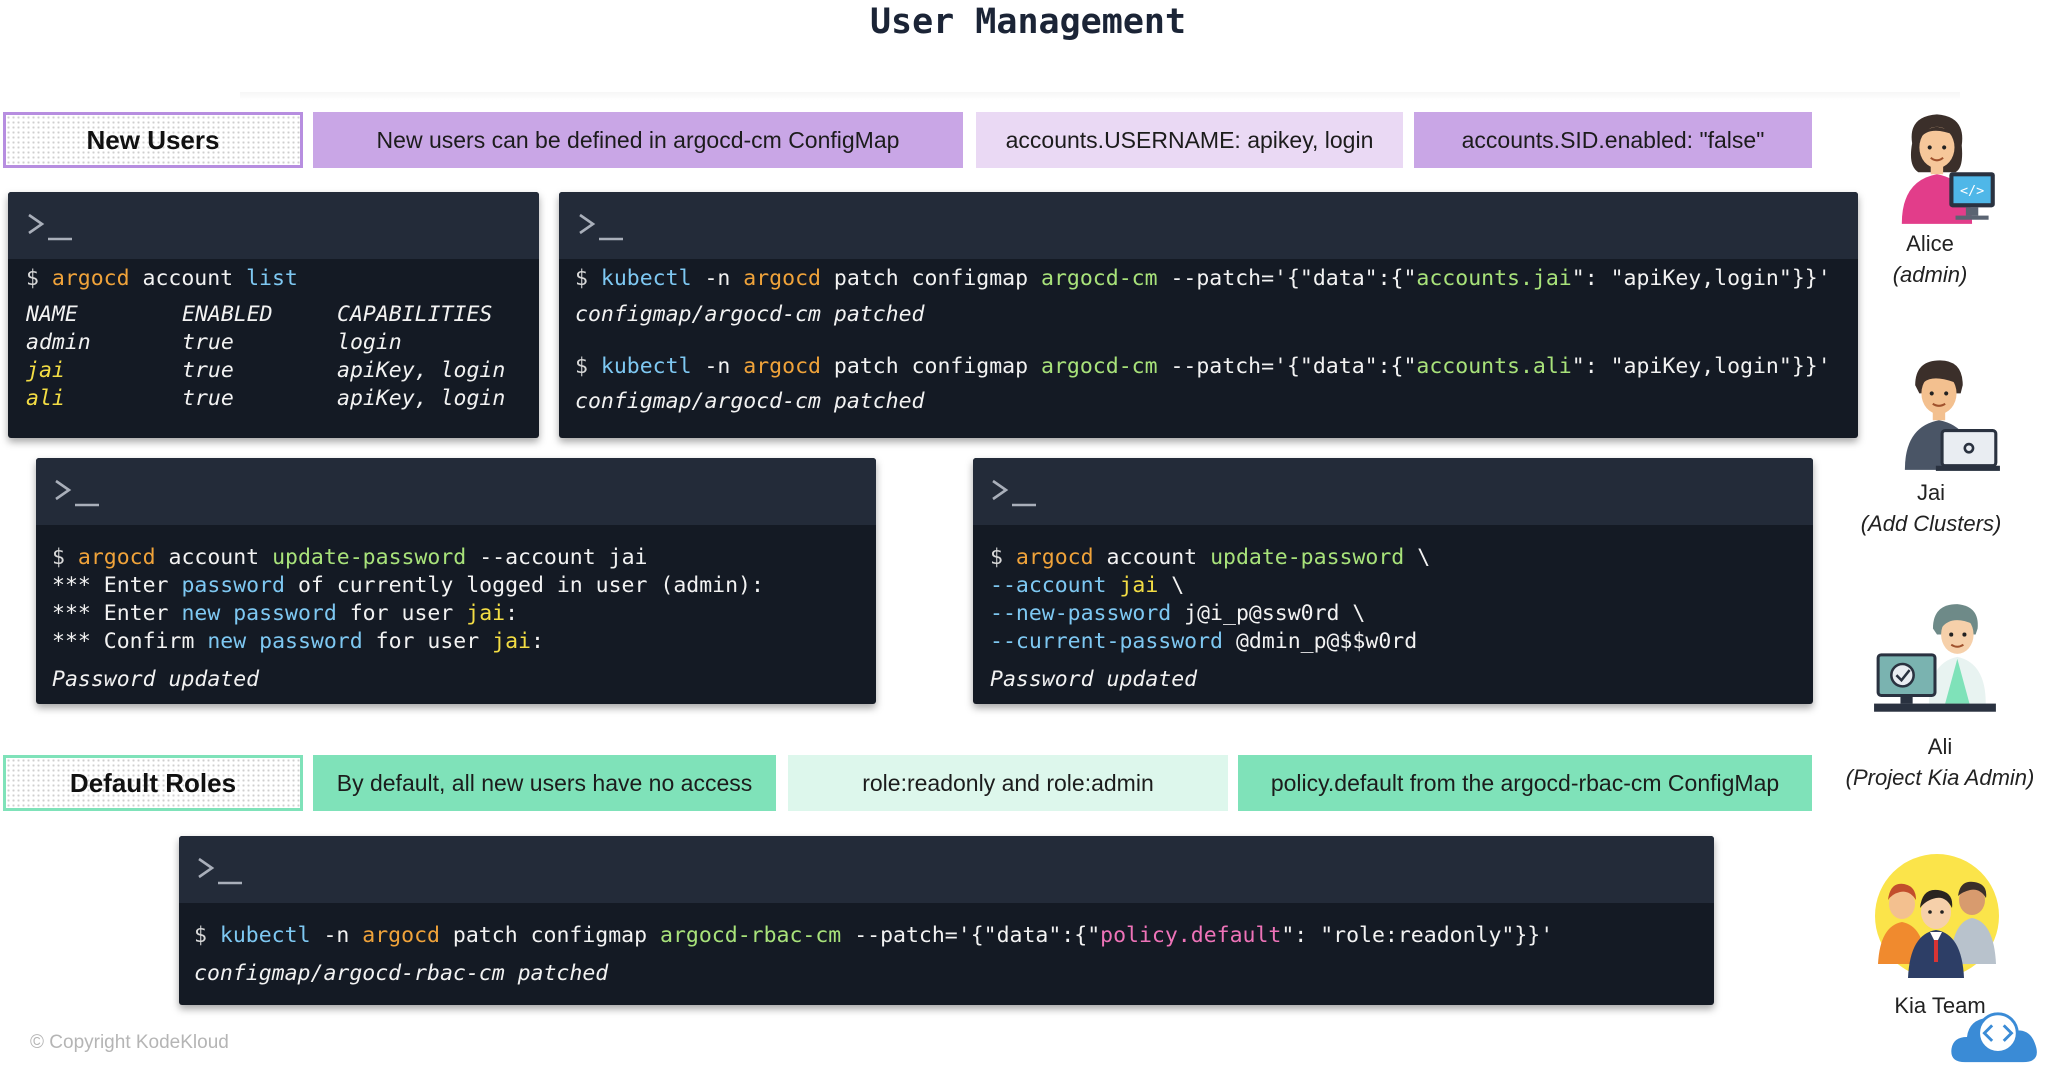 The width and height of the screenshot is (2056, 1072). I want to click on new-users-pill-accounts-enabled: accounts.SID.enabled: "false", so click(1613, 140).